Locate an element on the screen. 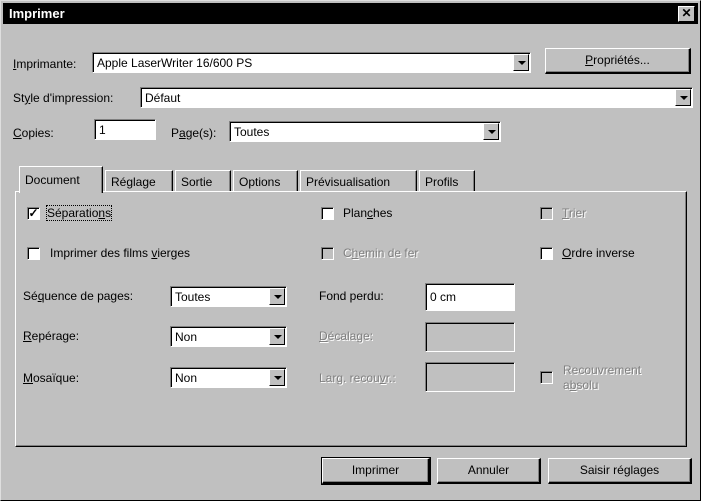 Image resolution: width=701 pixels, height=501 pixels. spreads-label: Chemin de fer is located at coordinates (381, 253).